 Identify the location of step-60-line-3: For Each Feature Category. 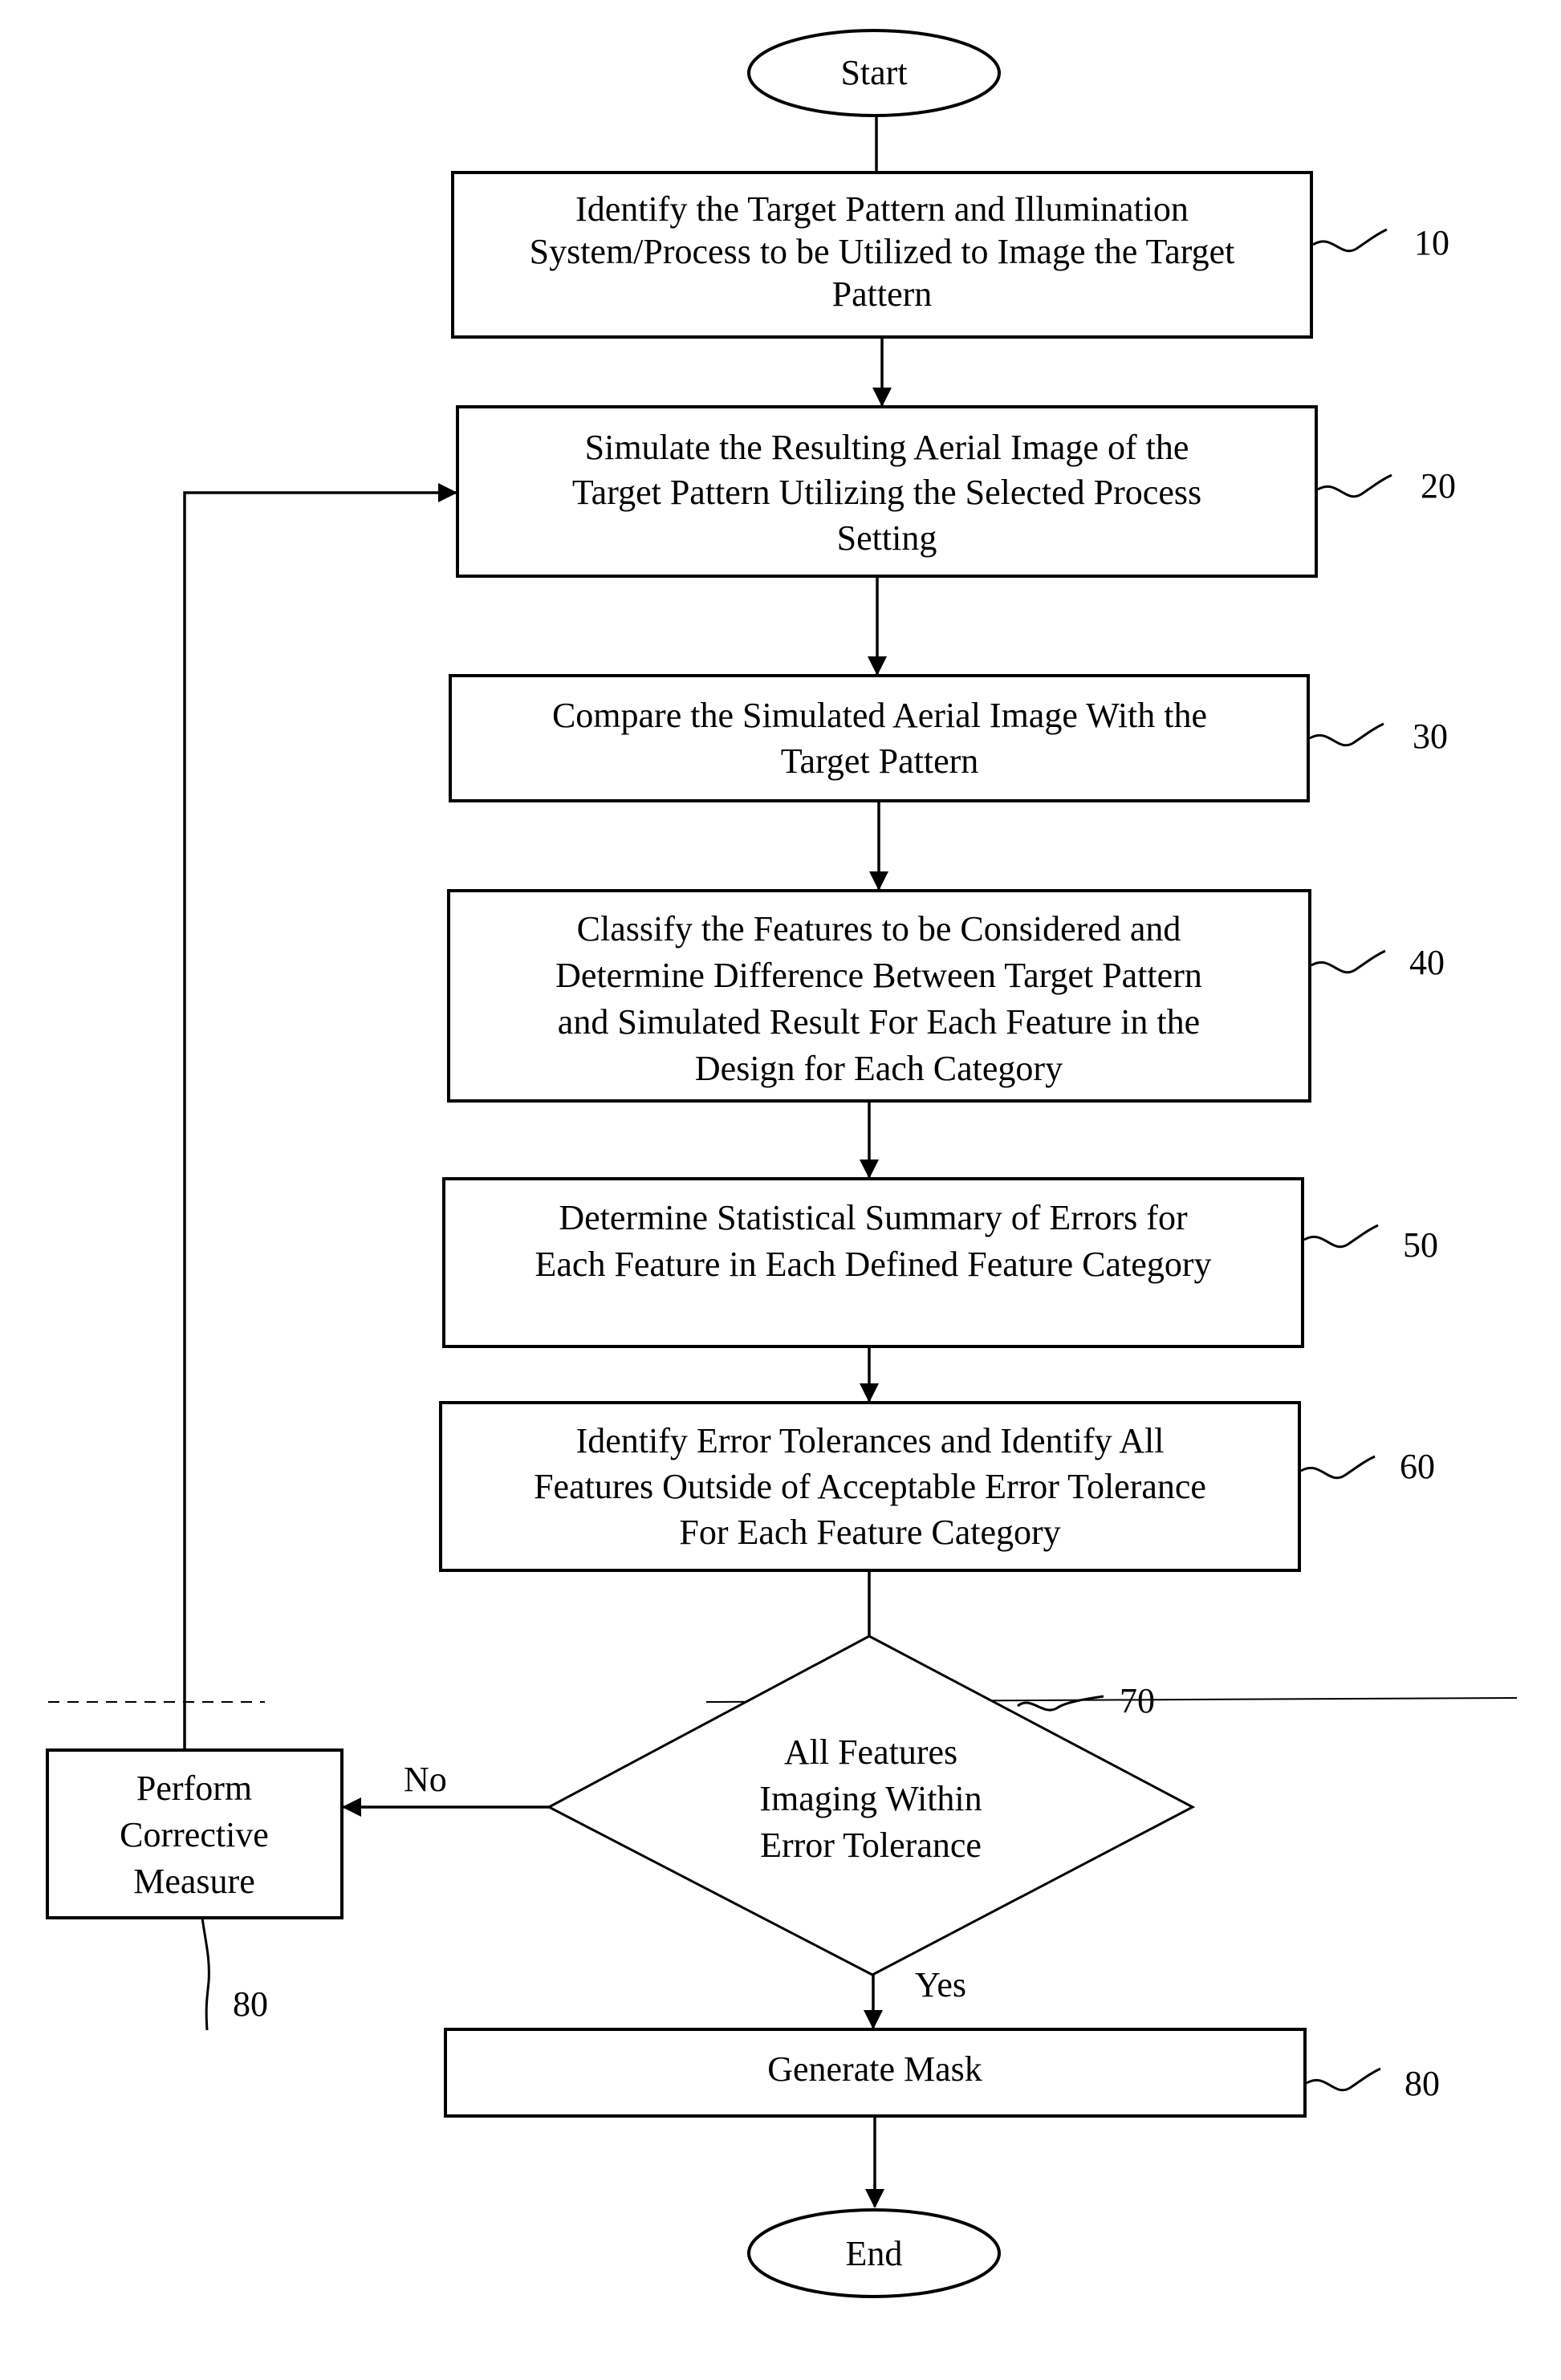
(869, 1533).